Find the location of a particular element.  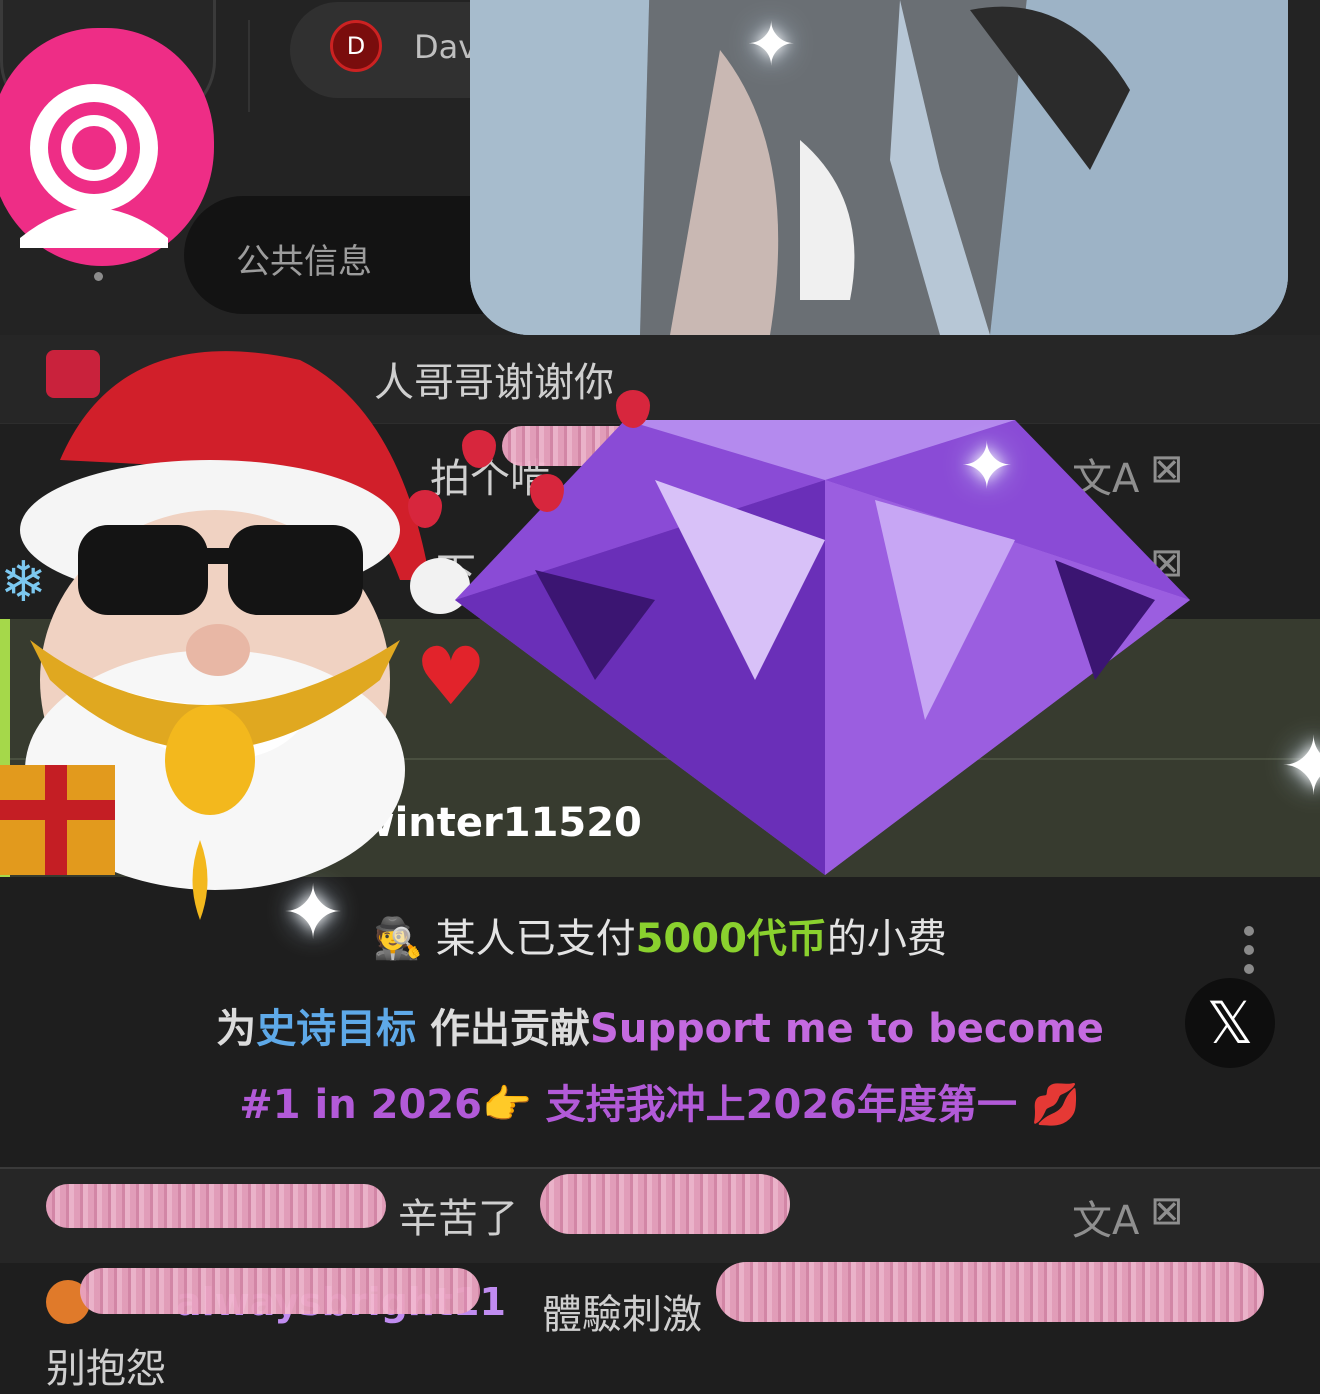

chat-message: 體驗刺激 is located at coordinates (622, 1315).